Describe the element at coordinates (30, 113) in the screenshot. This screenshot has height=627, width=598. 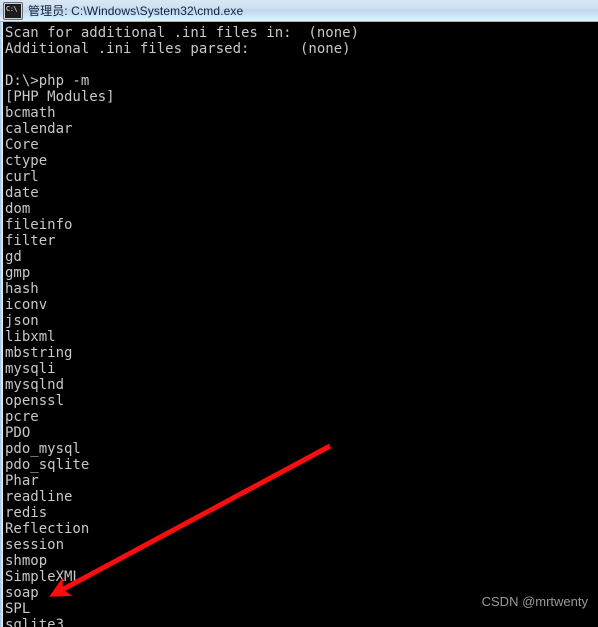
I see `console-line: bcmath` at that location.